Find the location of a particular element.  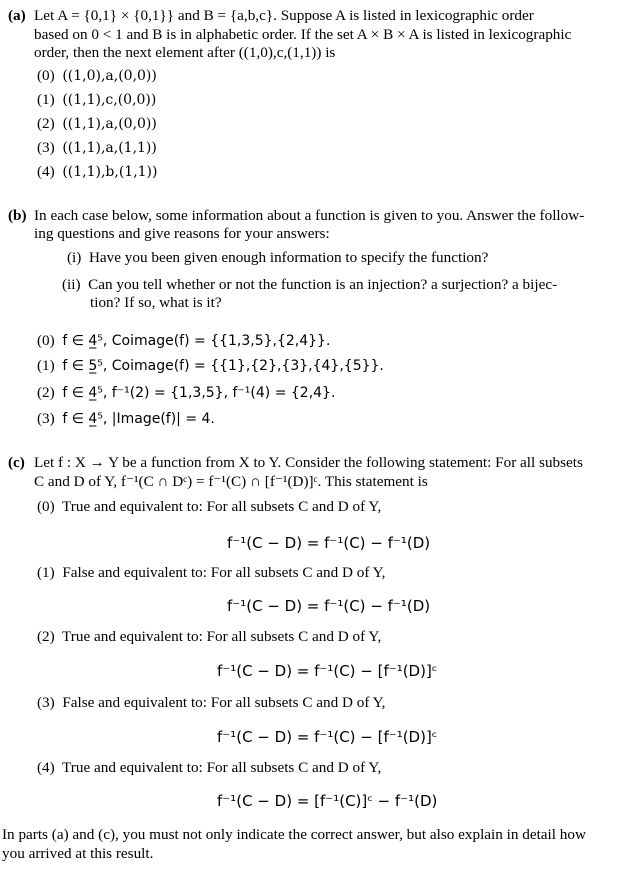

part-c-equation-0: f⁻¹(C − D) = f⁻¹(C) − f⁻¹(D) is located at coordinates (329, 543).